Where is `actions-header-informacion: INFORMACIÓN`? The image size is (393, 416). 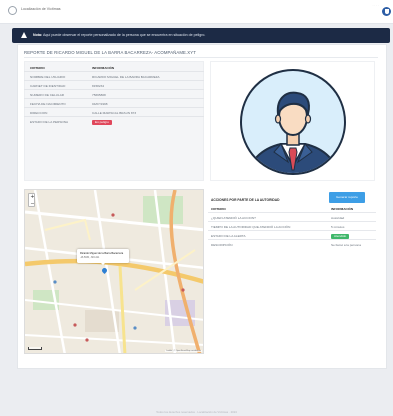 actions-header-informacion: INFORMACIÓN is located at coordinates (342, 209).